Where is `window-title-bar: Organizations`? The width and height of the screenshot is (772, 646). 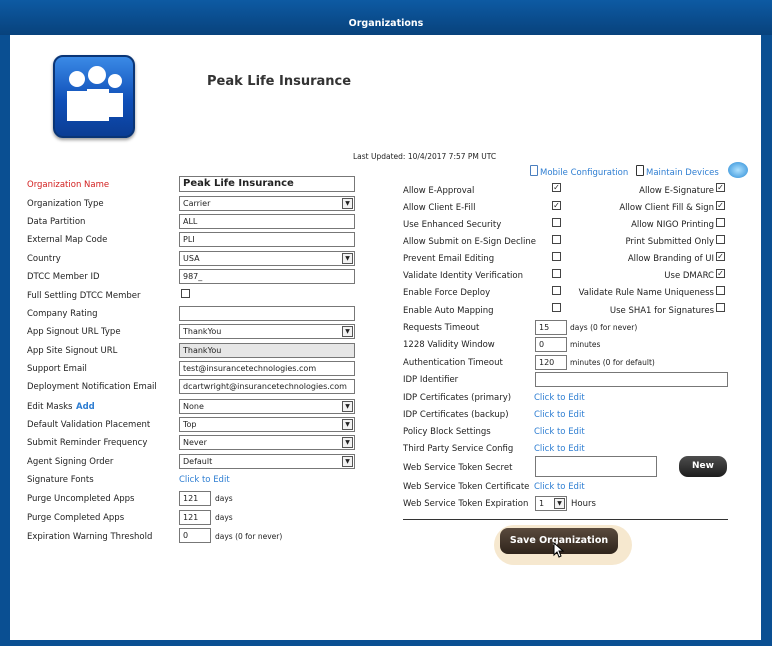 window-title-bar: Organizations is located at coordinates (386, 17).